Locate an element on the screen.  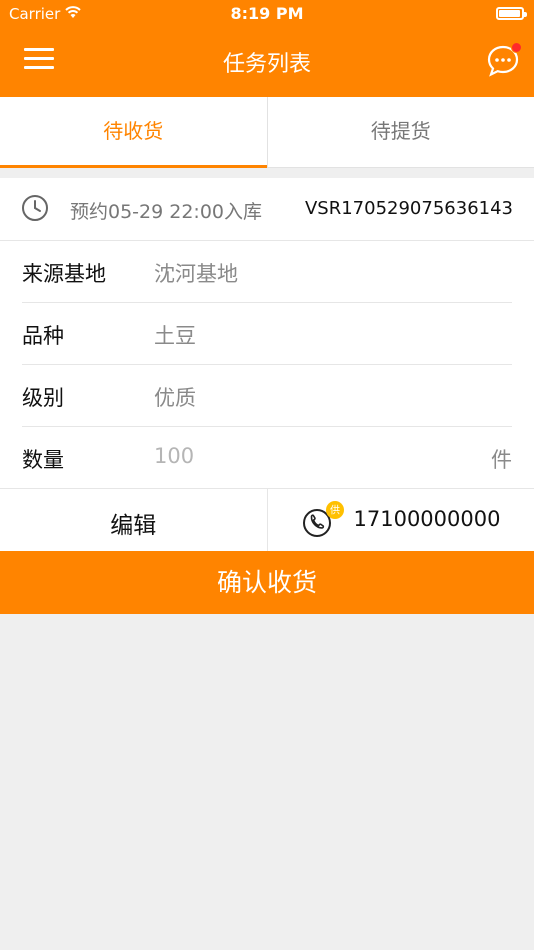
chat-button is located at coordinates (504, 60).